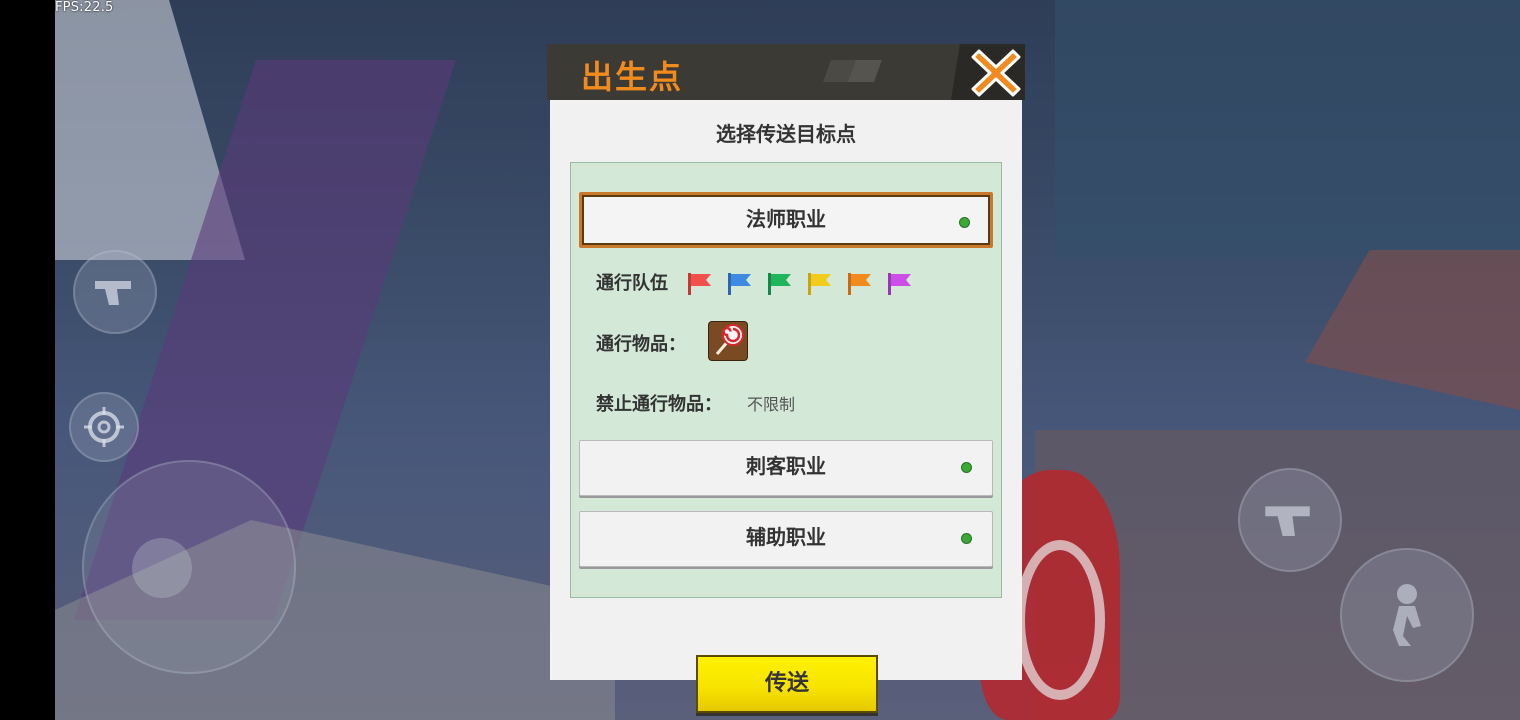 This screenshot has height=720, width=1520. I want to click on fire-button-right, so click(1290, 520).